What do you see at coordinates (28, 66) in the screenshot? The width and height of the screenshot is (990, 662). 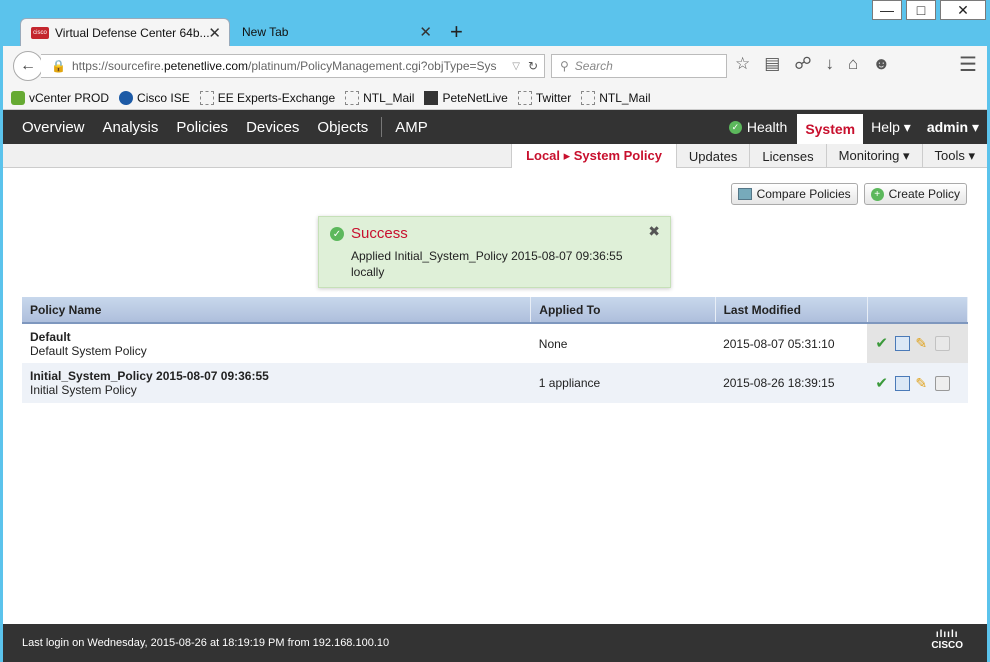 I see `back-arrow-icon: ←` at bounding box center [28, 66].